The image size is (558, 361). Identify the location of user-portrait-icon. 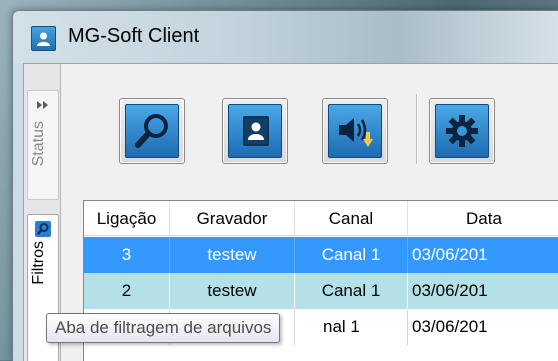
(43, 38).